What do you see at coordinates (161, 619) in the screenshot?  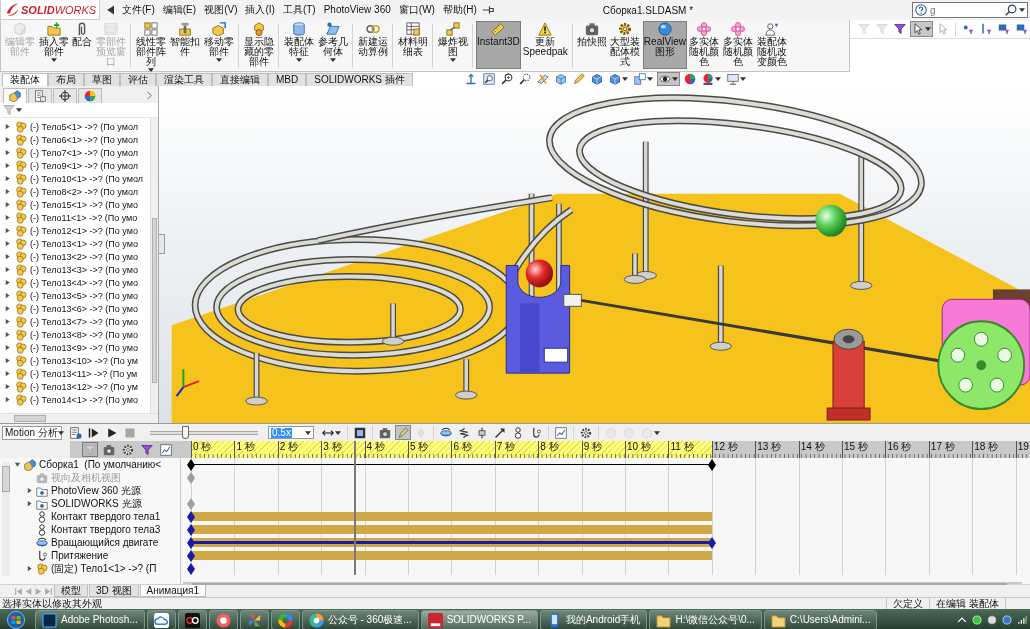 I see `taskbar-button` at bounding box center [161, 619].